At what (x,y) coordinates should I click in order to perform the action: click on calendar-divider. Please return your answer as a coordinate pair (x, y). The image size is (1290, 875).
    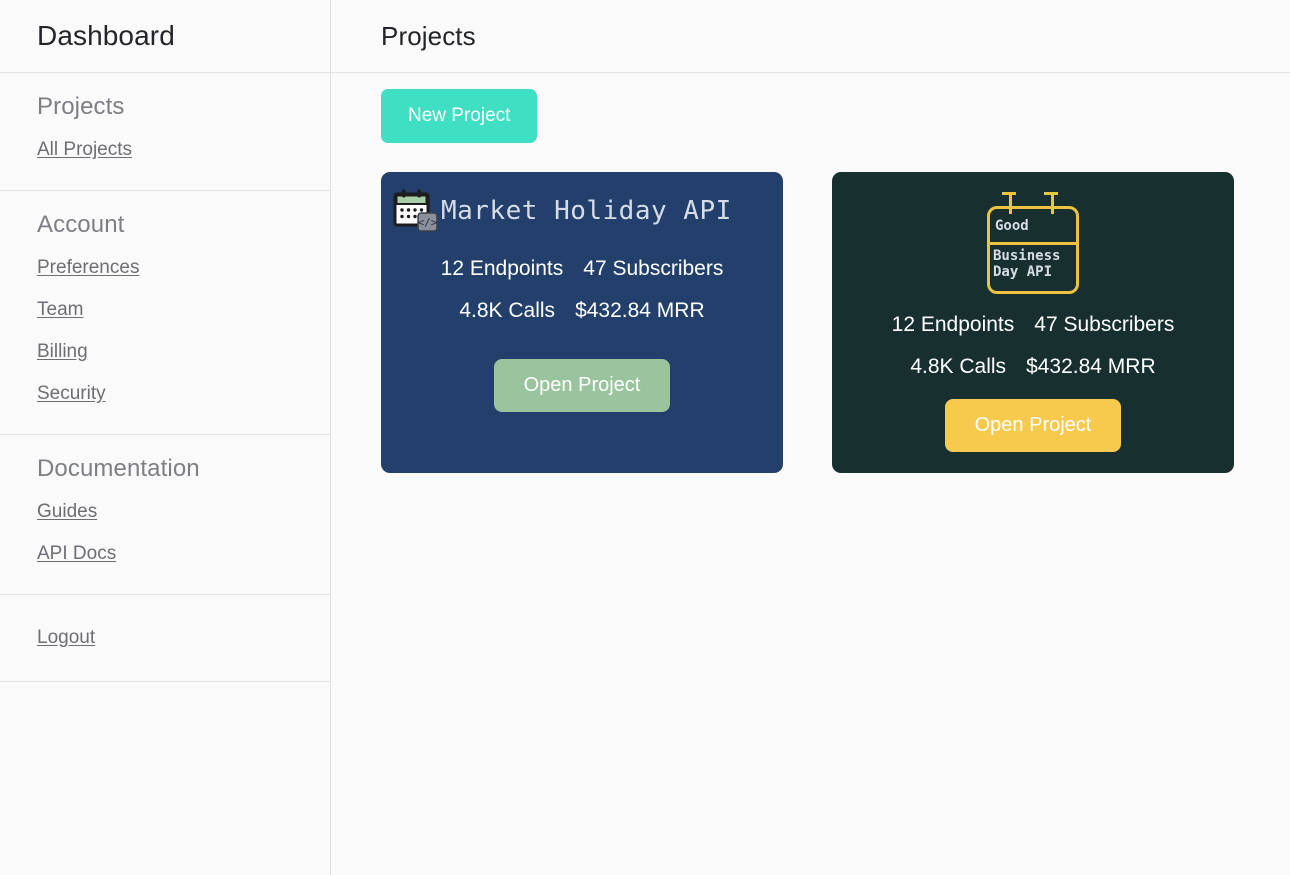
    Looking at the image, I should click on (1033, 243).